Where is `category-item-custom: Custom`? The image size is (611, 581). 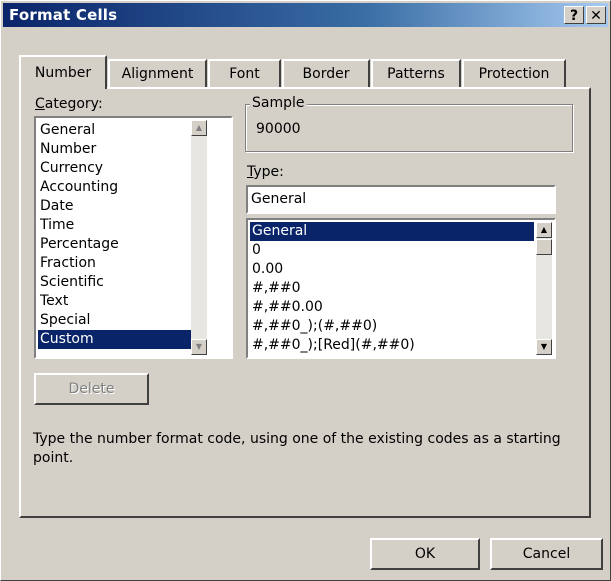 category-item-custom: Custom is located at coordinates (114, 339).